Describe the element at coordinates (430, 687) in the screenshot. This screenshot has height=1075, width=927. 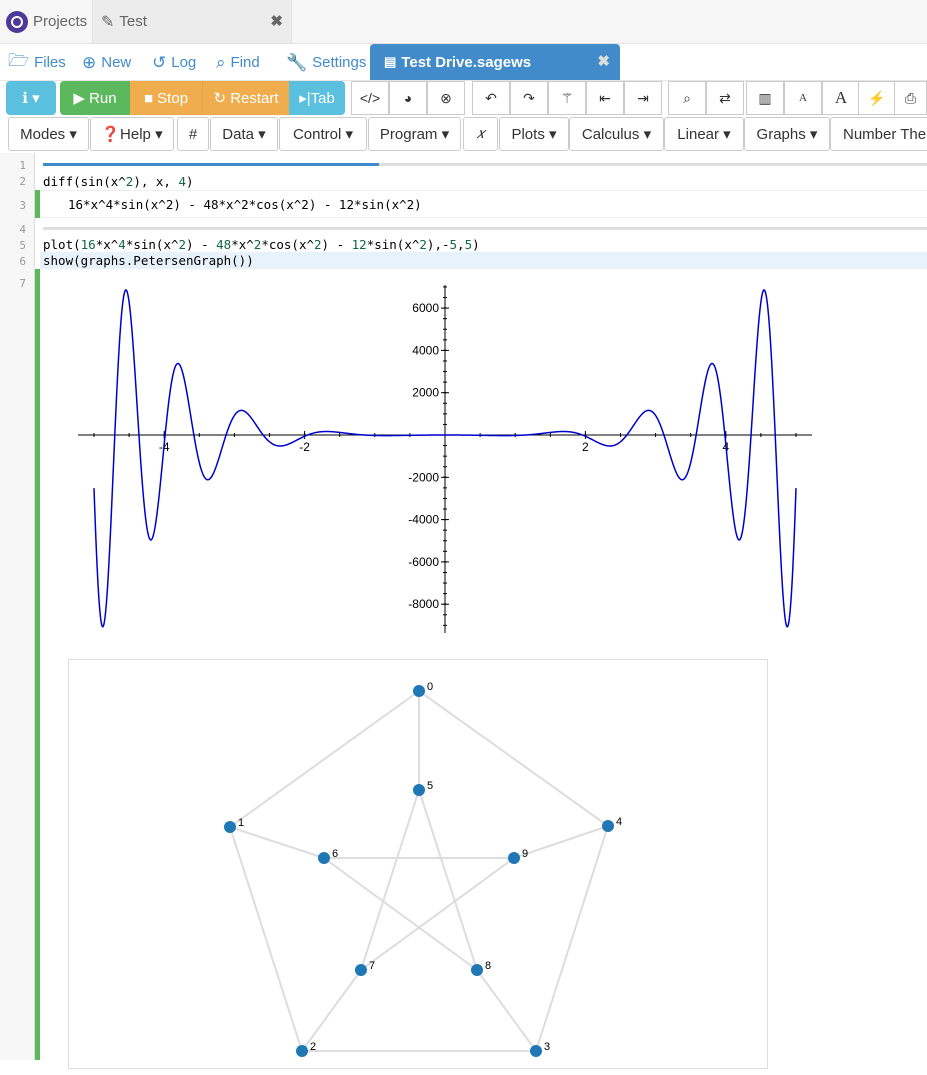
I see `graph-node-label: 0` at that location.